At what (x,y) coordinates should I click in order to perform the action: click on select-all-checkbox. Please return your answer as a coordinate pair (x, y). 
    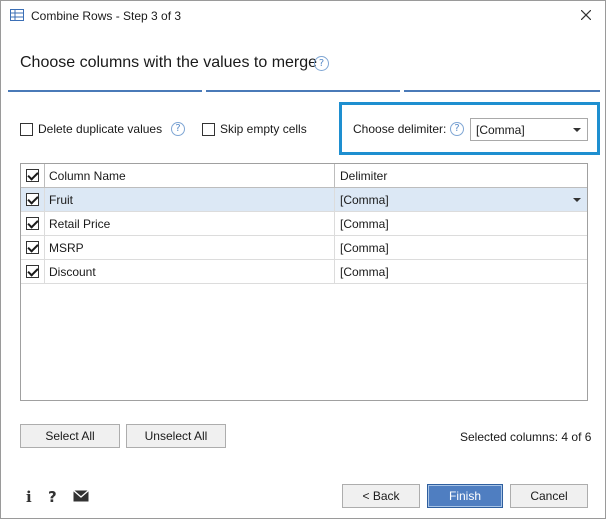
    Looking at the image, I should click on (32, 175).